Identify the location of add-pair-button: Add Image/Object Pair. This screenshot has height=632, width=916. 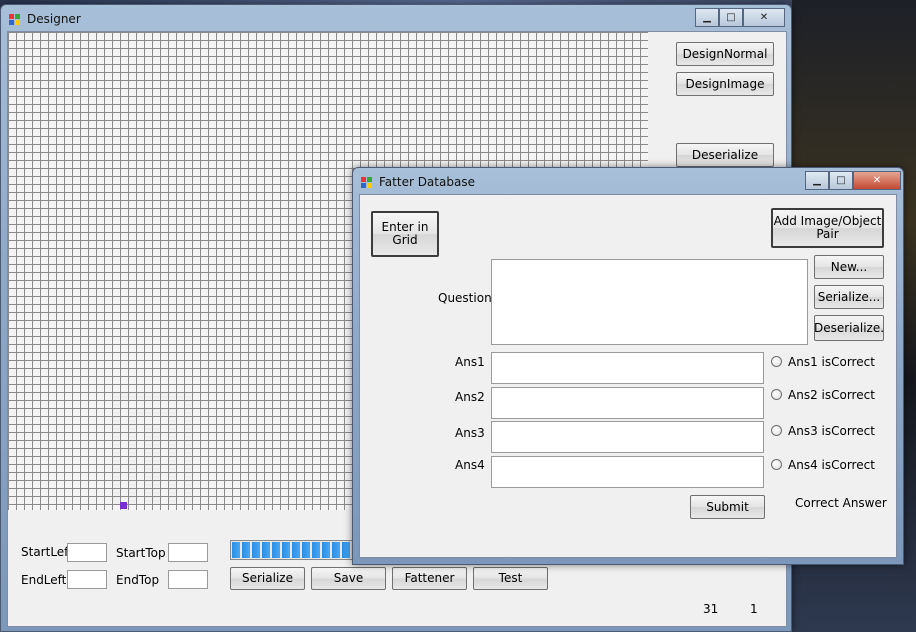
(827, 228).